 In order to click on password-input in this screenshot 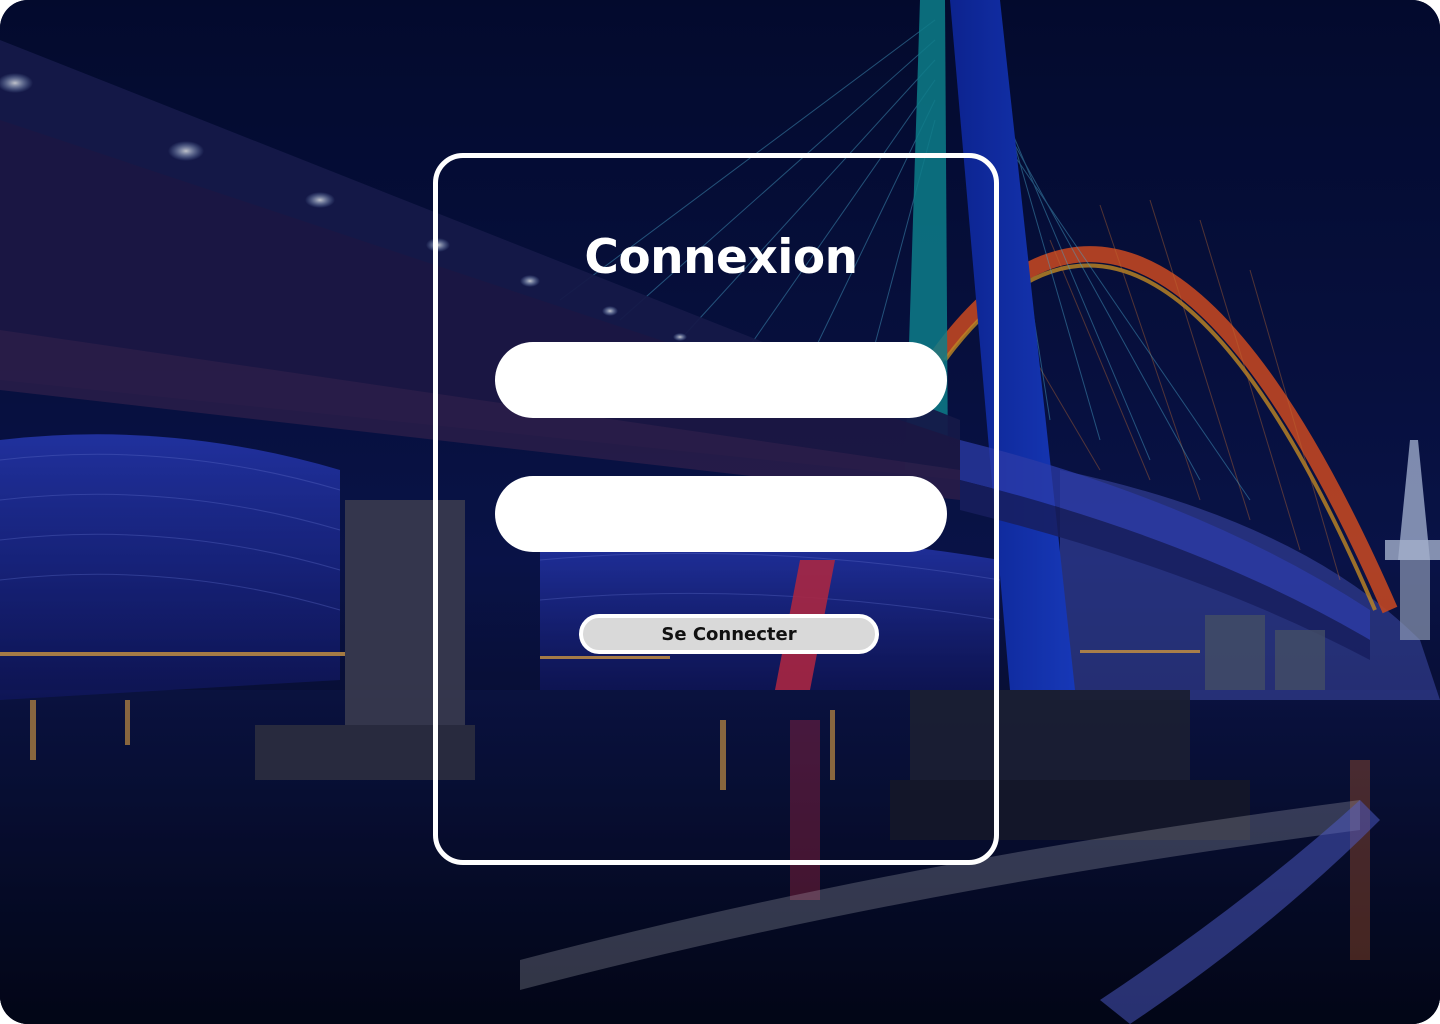, I will do `click(721, 514)`.